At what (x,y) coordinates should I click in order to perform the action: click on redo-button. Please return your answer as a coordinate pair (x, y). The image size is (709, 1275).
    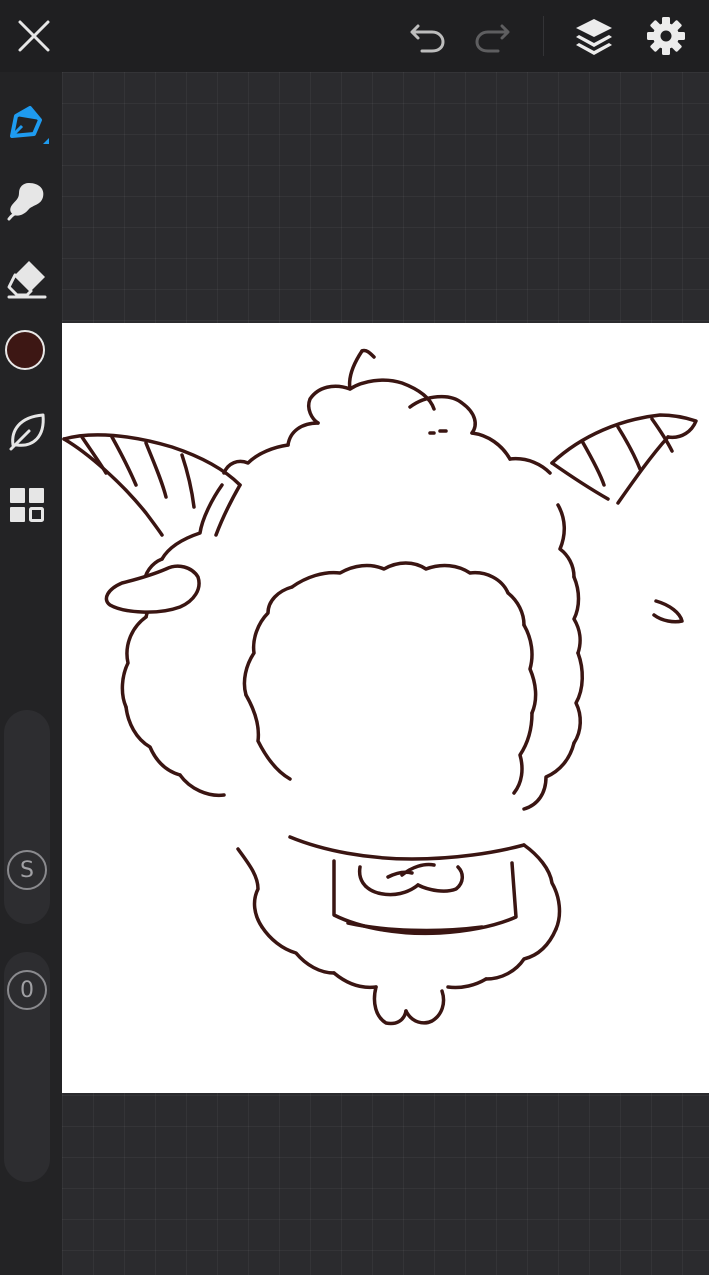
    Looking at the image, I should click on (492, 36).